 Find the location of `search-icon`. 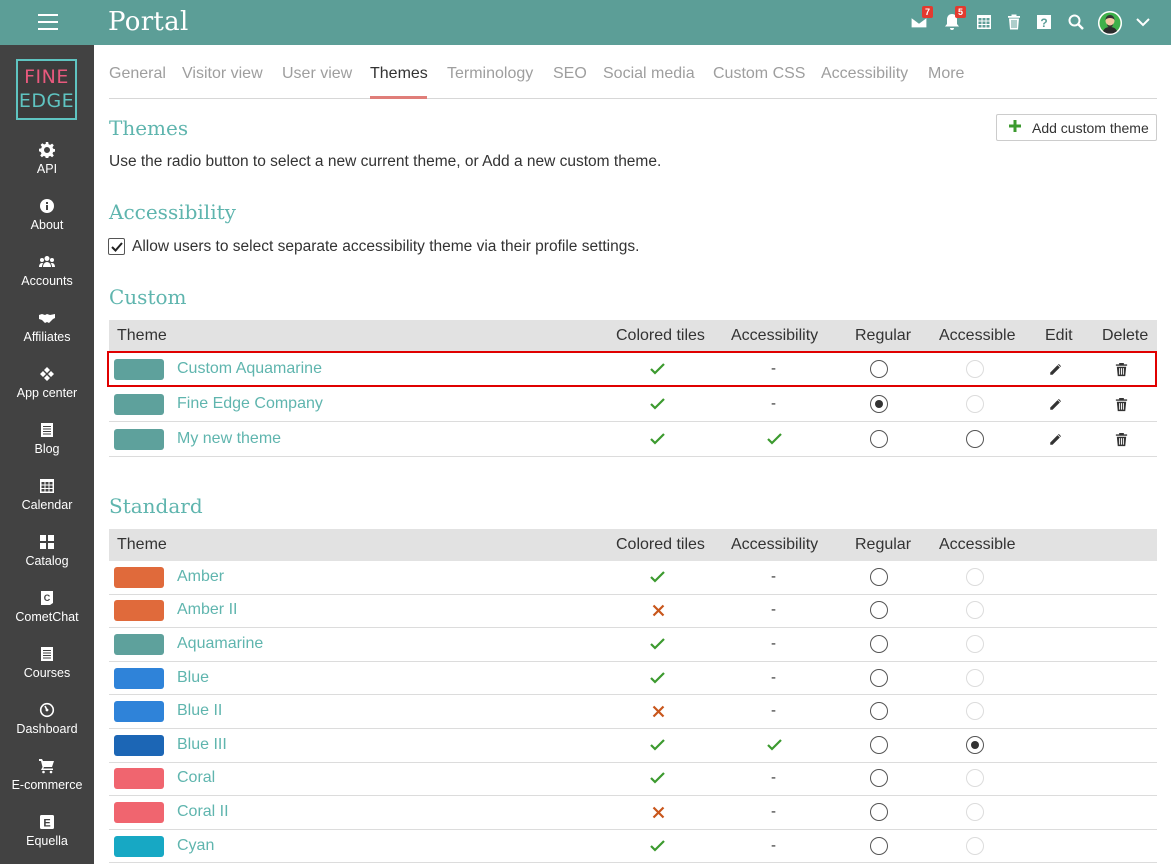

search-icon is located at coordinates (1076, 22).